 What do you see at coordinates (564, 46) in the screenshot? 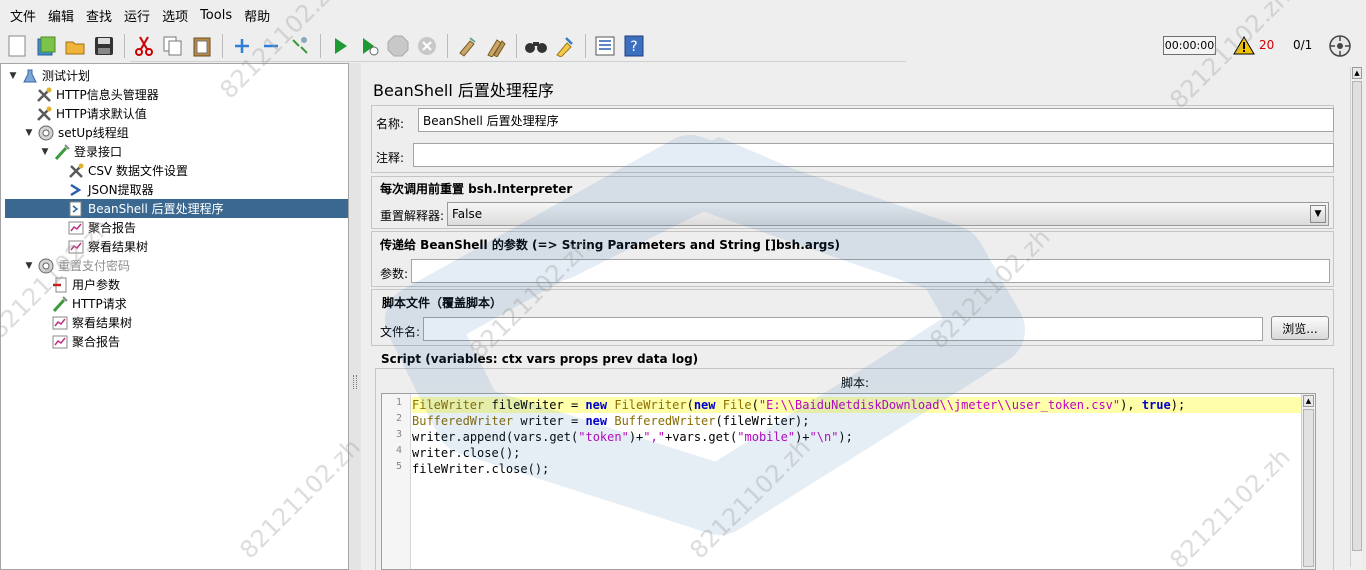
I see `reset-search-icon` at bounding box center [564, 46].